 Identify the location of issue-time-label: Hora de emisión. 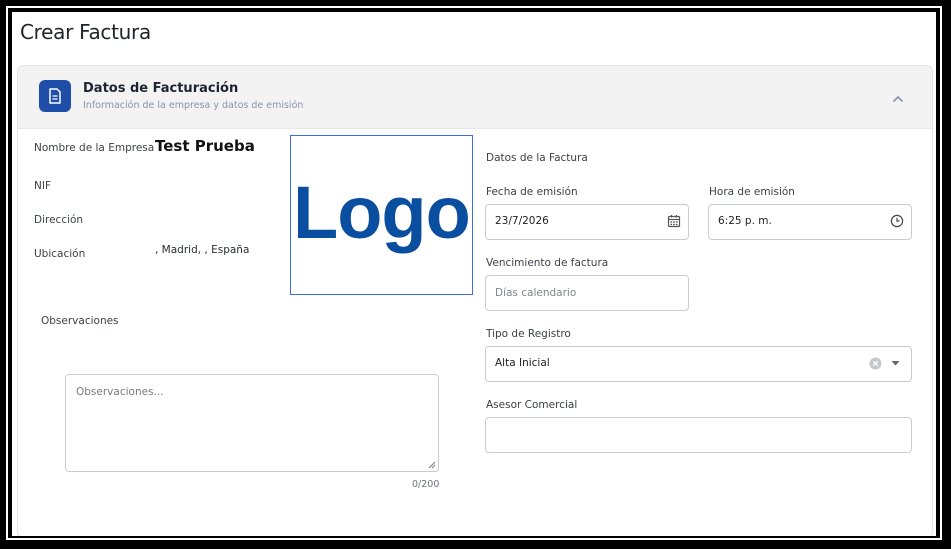
(752, 192).